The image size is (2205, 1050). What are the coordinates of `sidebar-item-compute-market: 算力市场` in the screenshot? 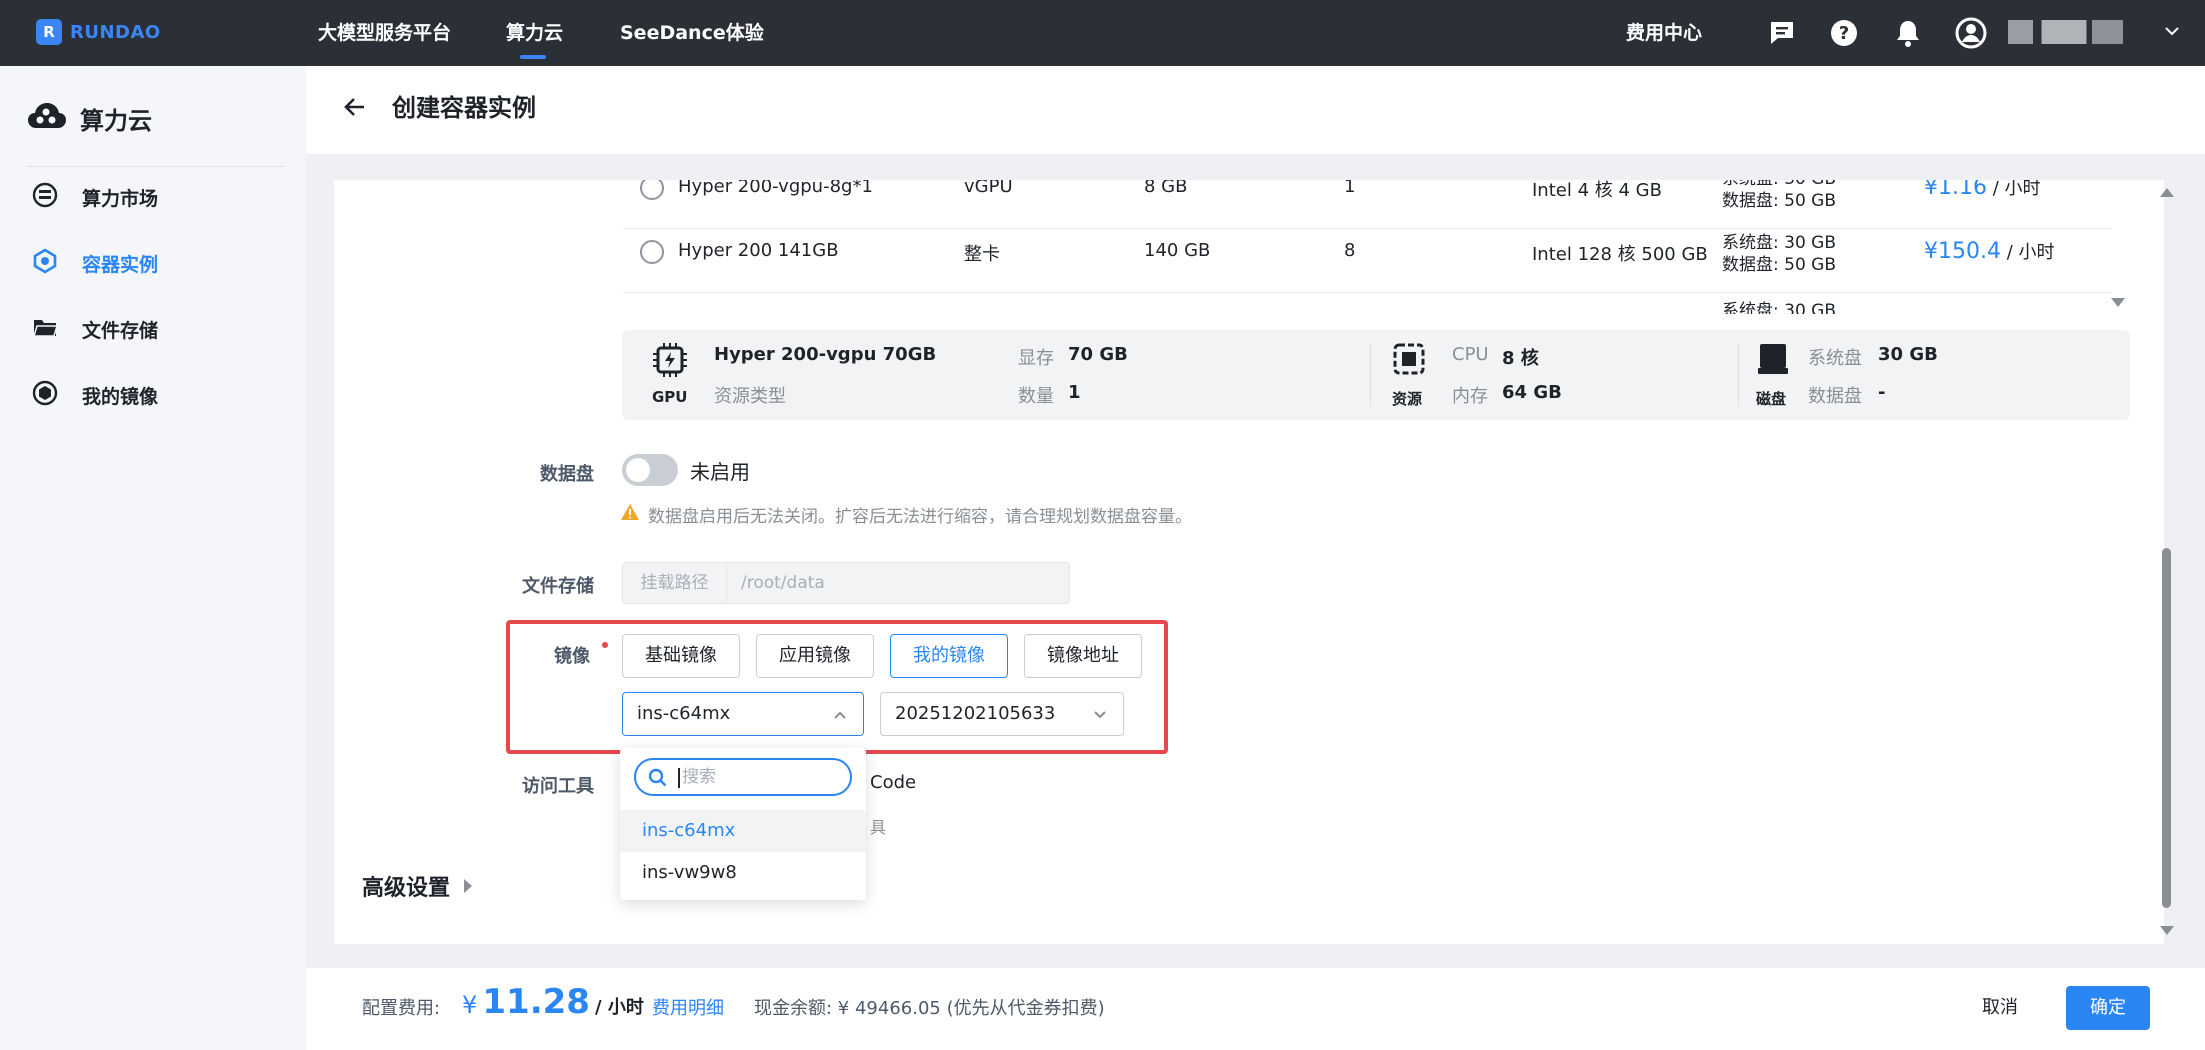 It's located at (95, 197).